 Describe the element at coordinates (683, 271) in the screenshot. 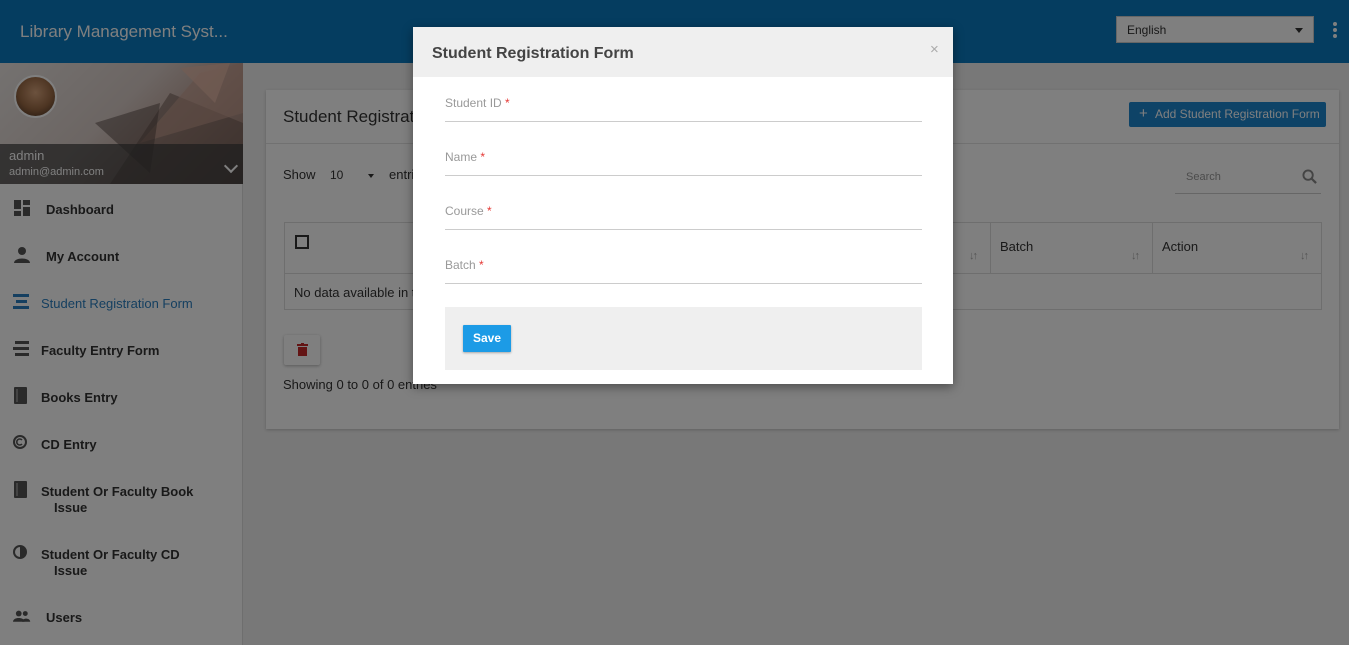

I see `batch-field: Batch *` at that location.